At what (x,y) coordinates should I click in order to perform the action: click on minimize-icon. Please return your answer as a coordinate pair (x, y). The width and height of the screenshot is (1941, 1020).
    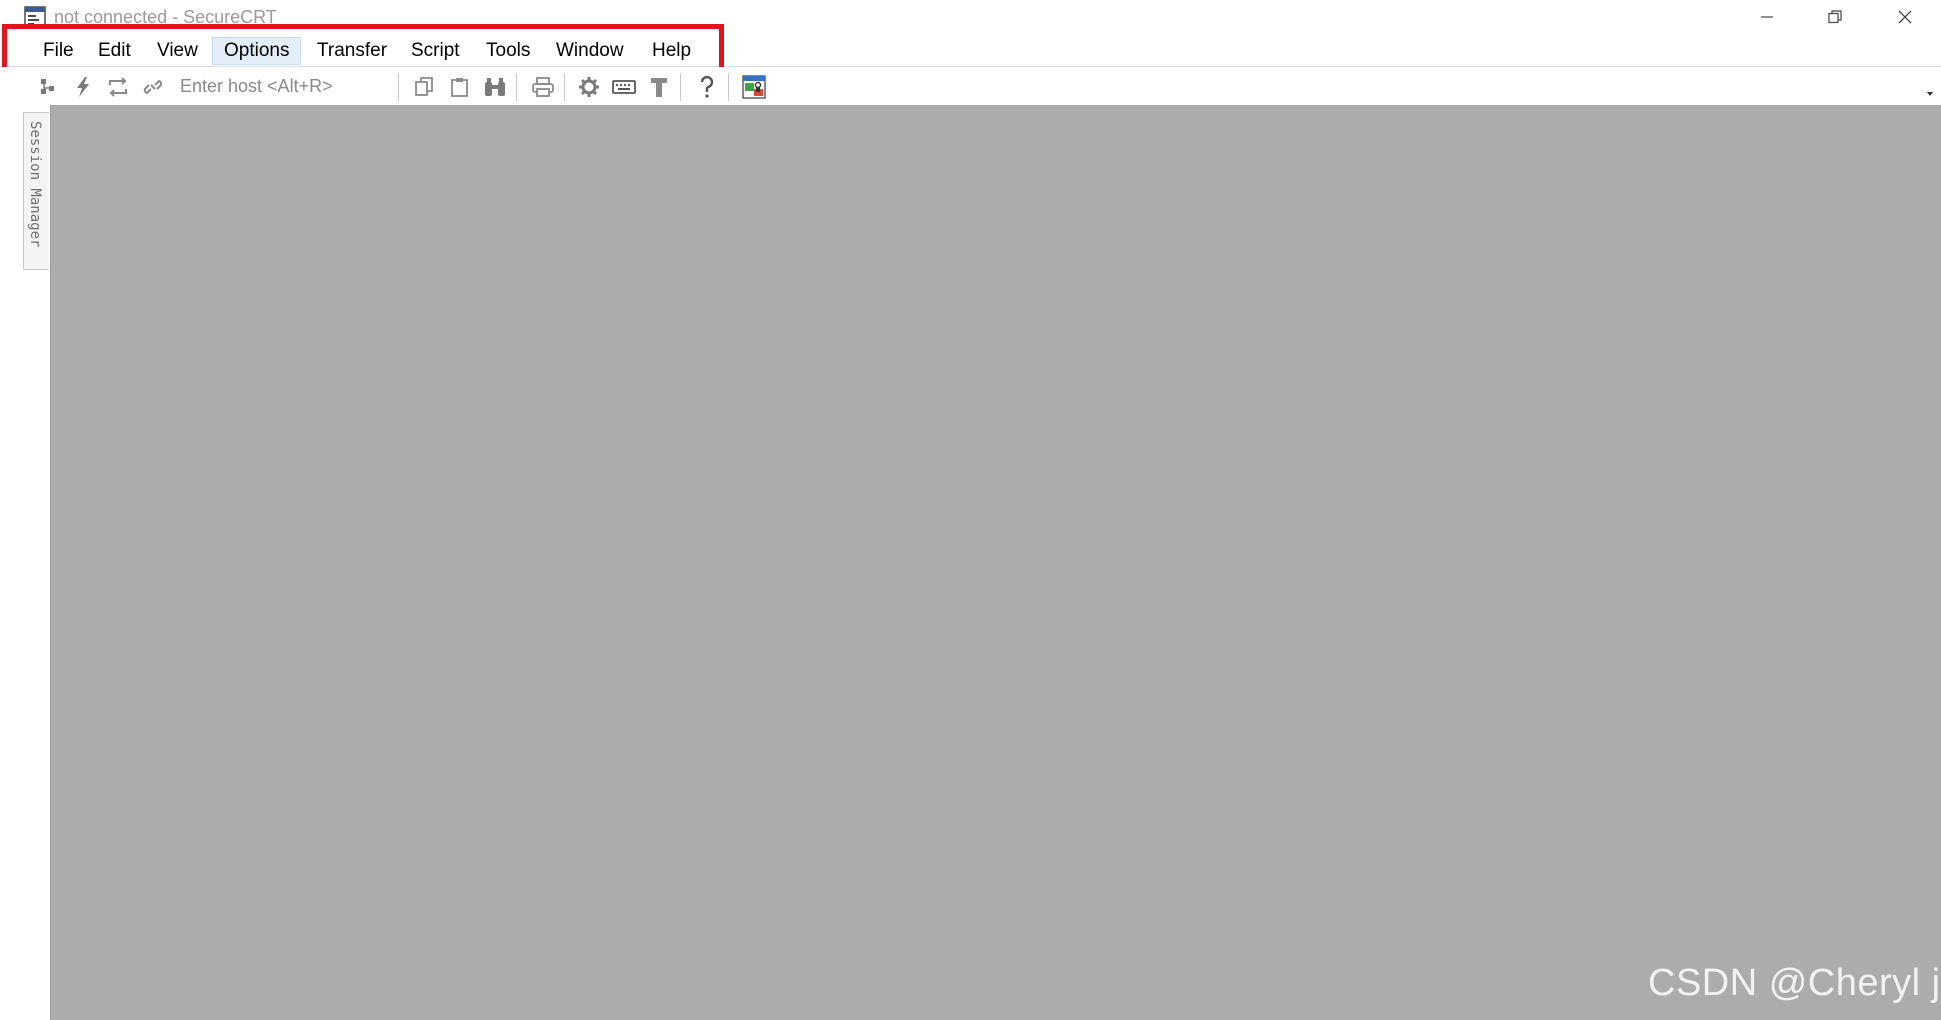
    Looking at the image, I should click on (1767, 16).